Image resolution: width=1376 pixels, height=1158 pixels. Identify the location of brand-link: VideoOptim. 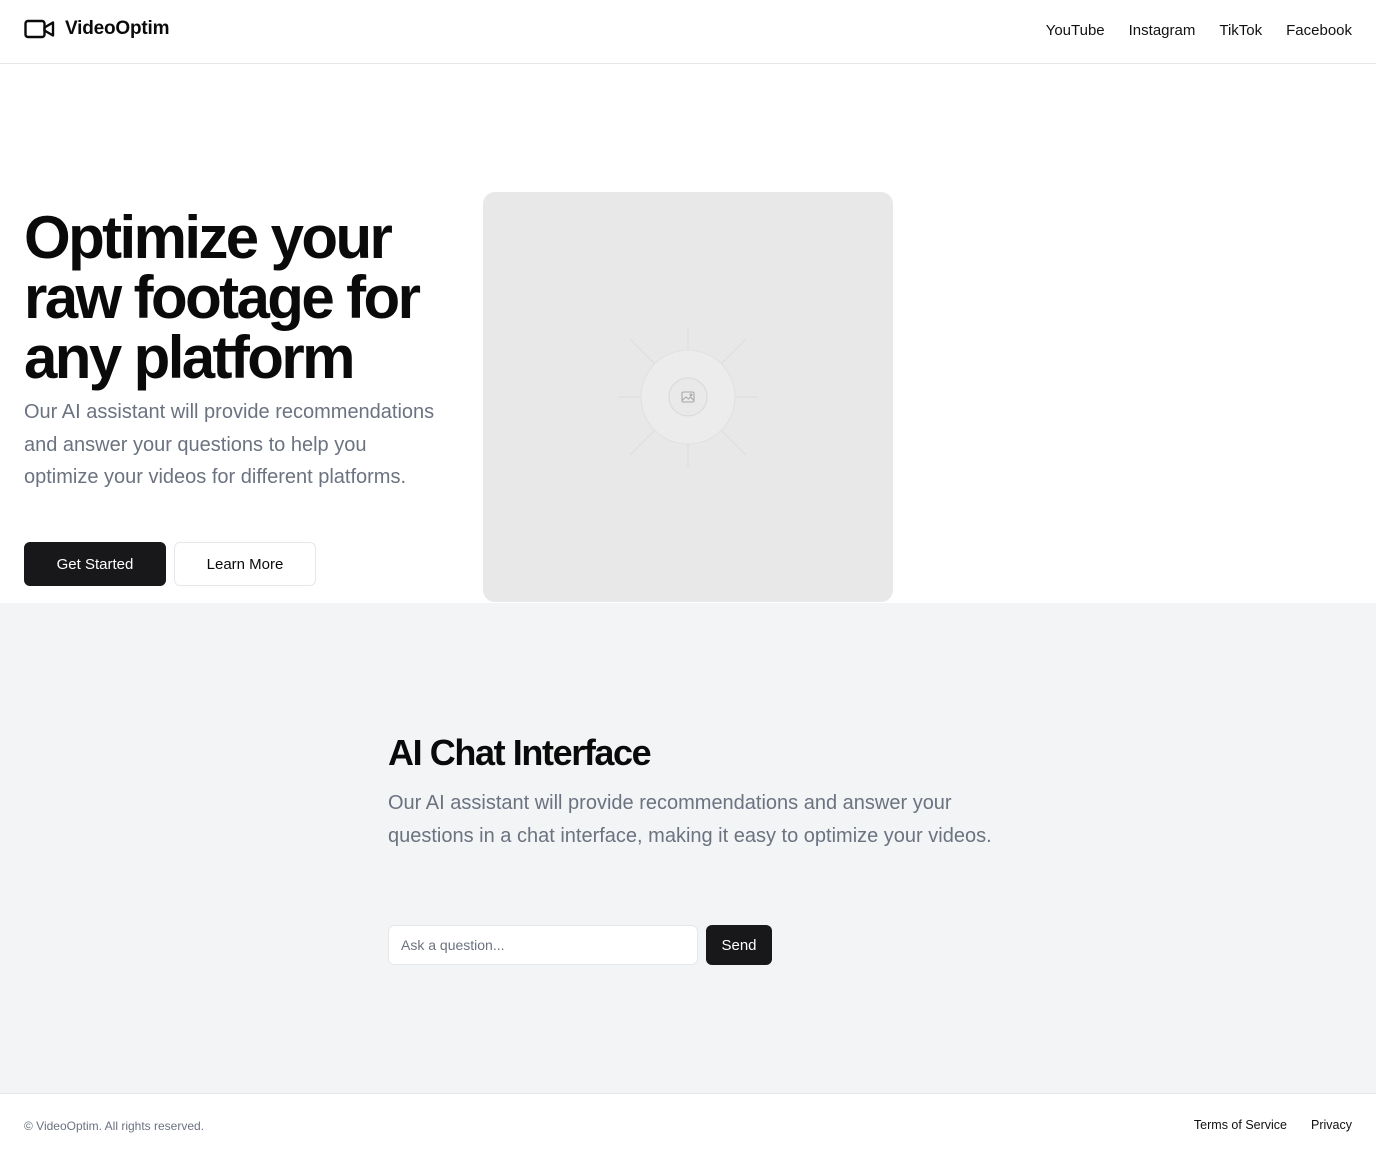
(96, 29).